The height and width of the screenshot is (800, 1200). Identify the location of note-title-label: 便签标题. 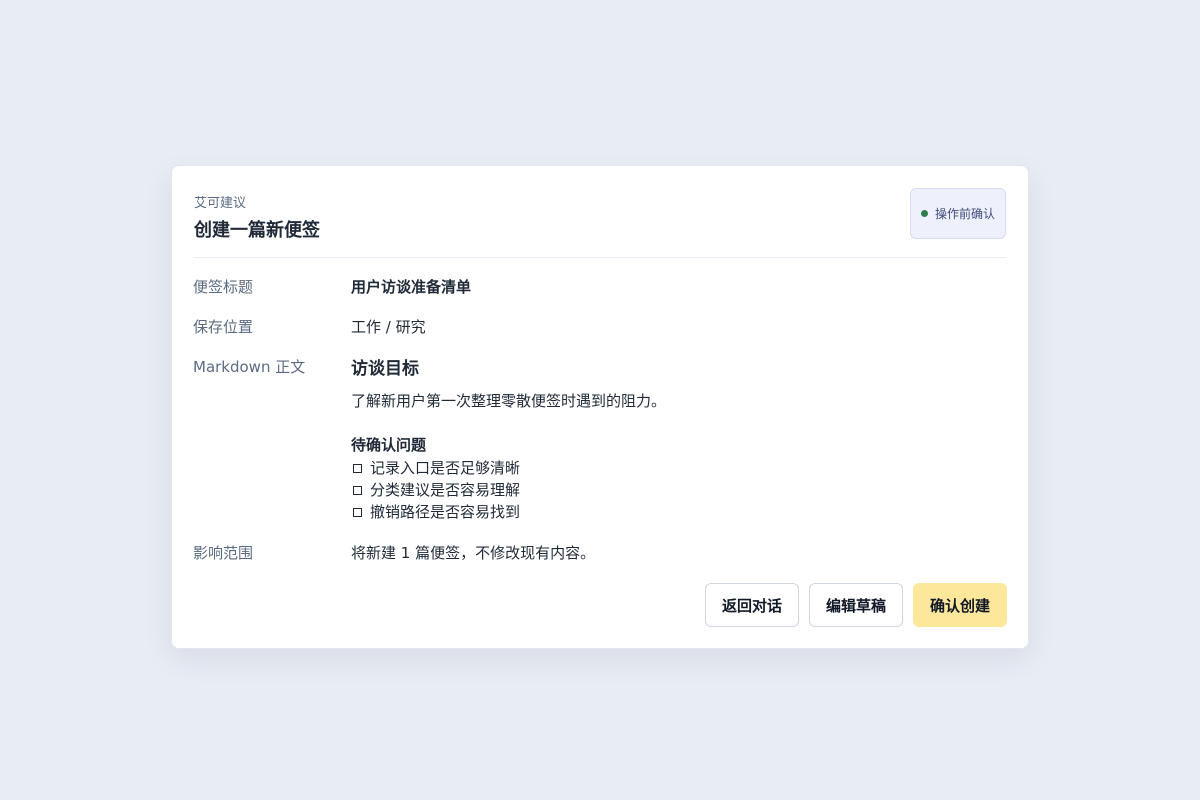
(223, 287).